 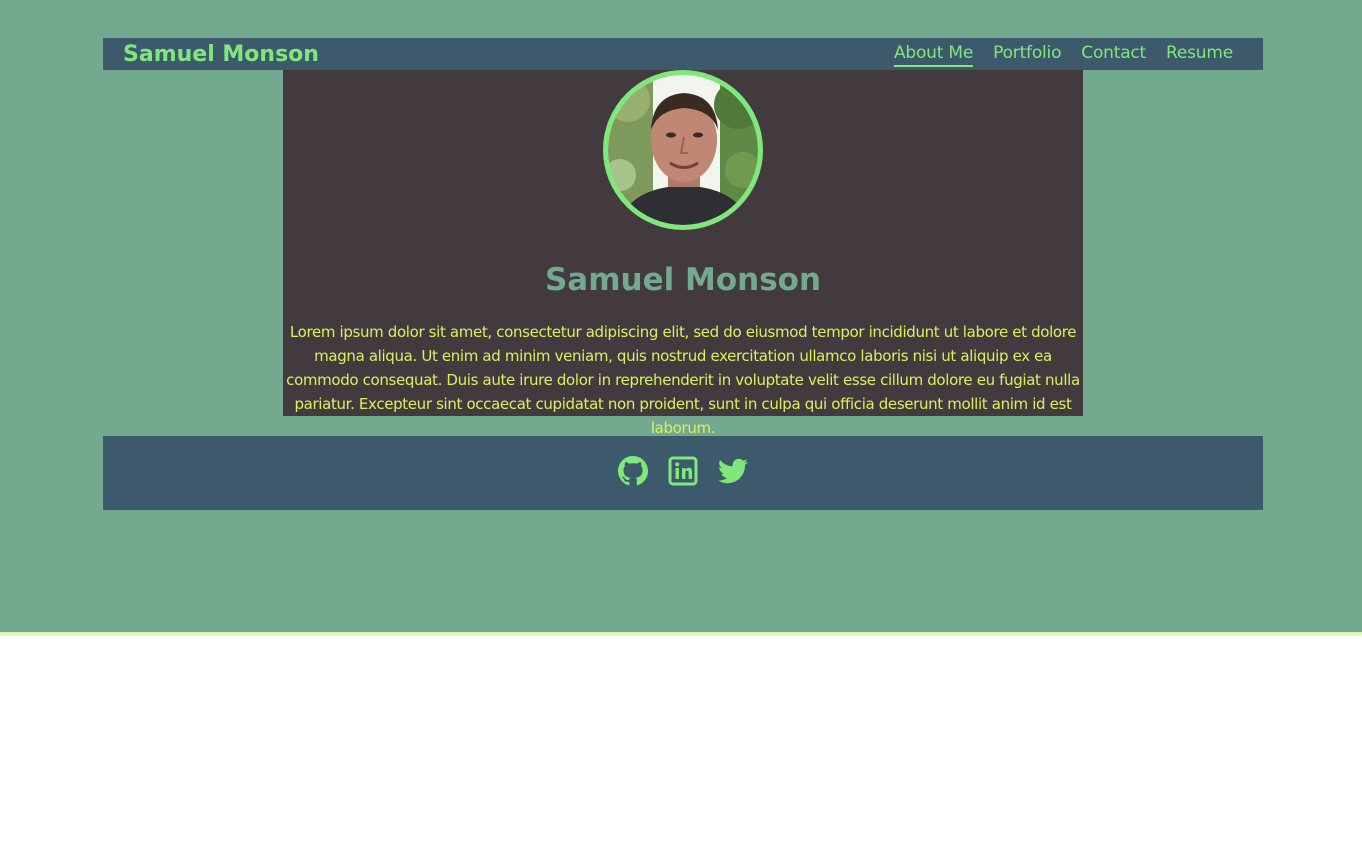 I want to click on site-brand: Samuel Monson, so click(x=221, y=55).